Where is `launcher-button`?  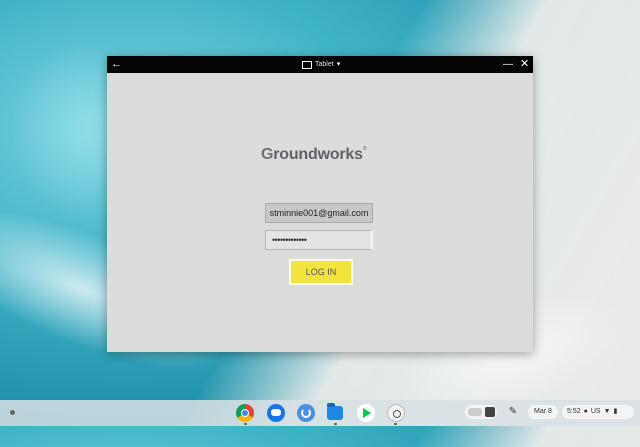 launcher-button is located at coordinates (12, 412).